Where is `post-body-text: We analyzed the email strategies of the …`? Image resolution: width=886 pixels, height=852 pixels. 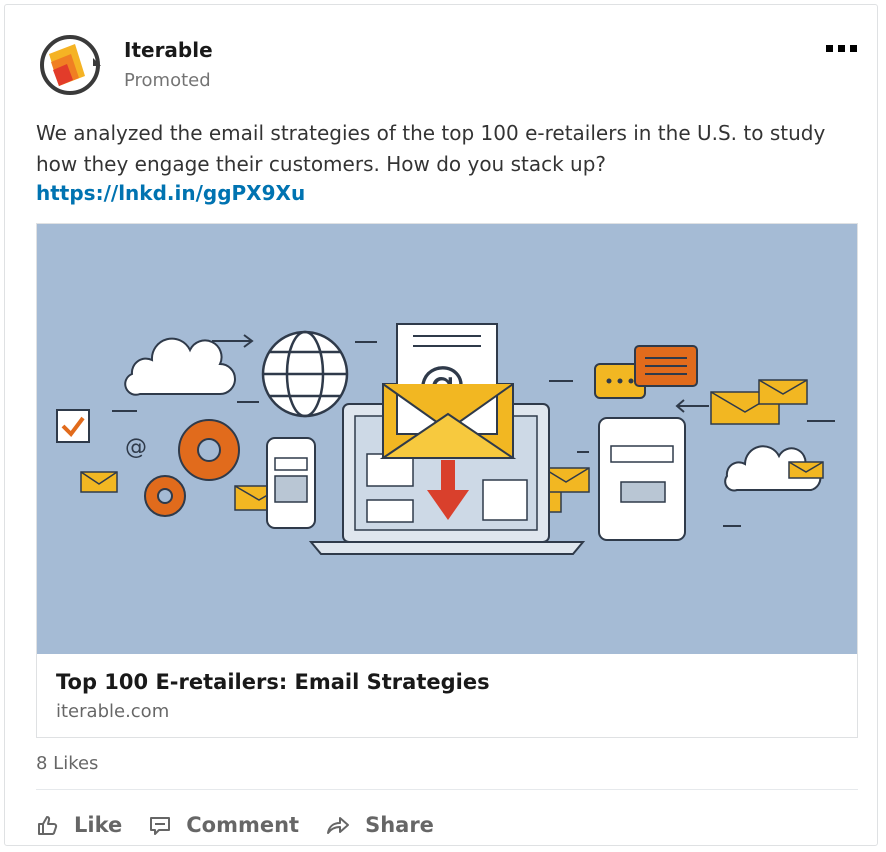
post-body-text: We analyzed the email strategies of the … is located at coordinates (431, 148).